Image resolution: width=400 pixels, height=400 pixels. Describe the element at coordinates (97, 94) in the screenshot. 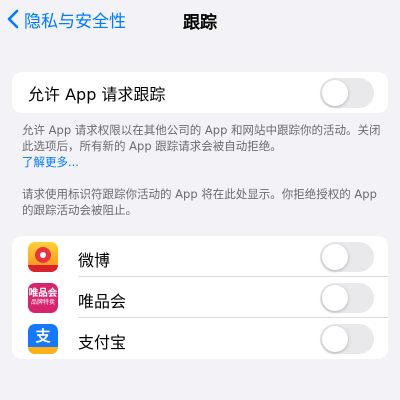

I see `allow-tracking-label: 允许 App 请求跟踪` at that location.